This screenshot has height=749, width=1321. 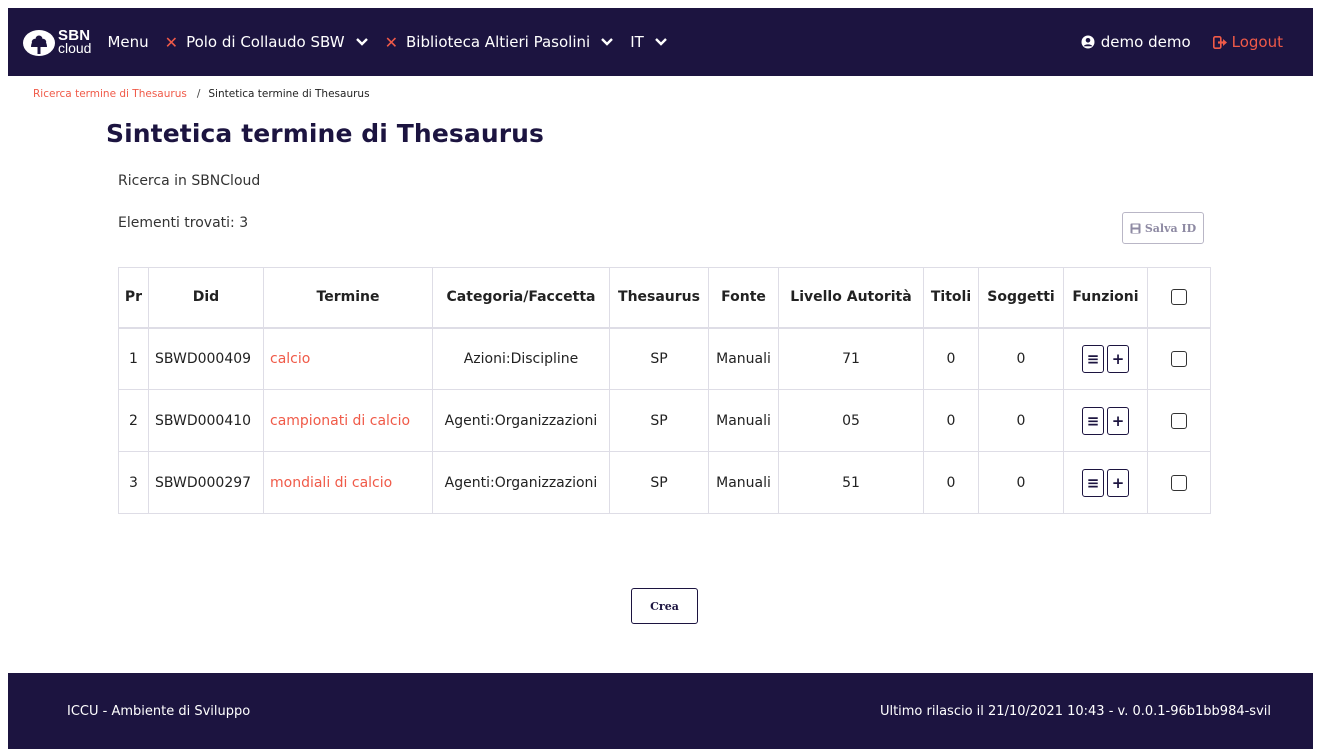 What do you see at coordinates (206, 420) in the screenshot?
I see `cell-did: SBWD000410` at bounding box center [206, 420].